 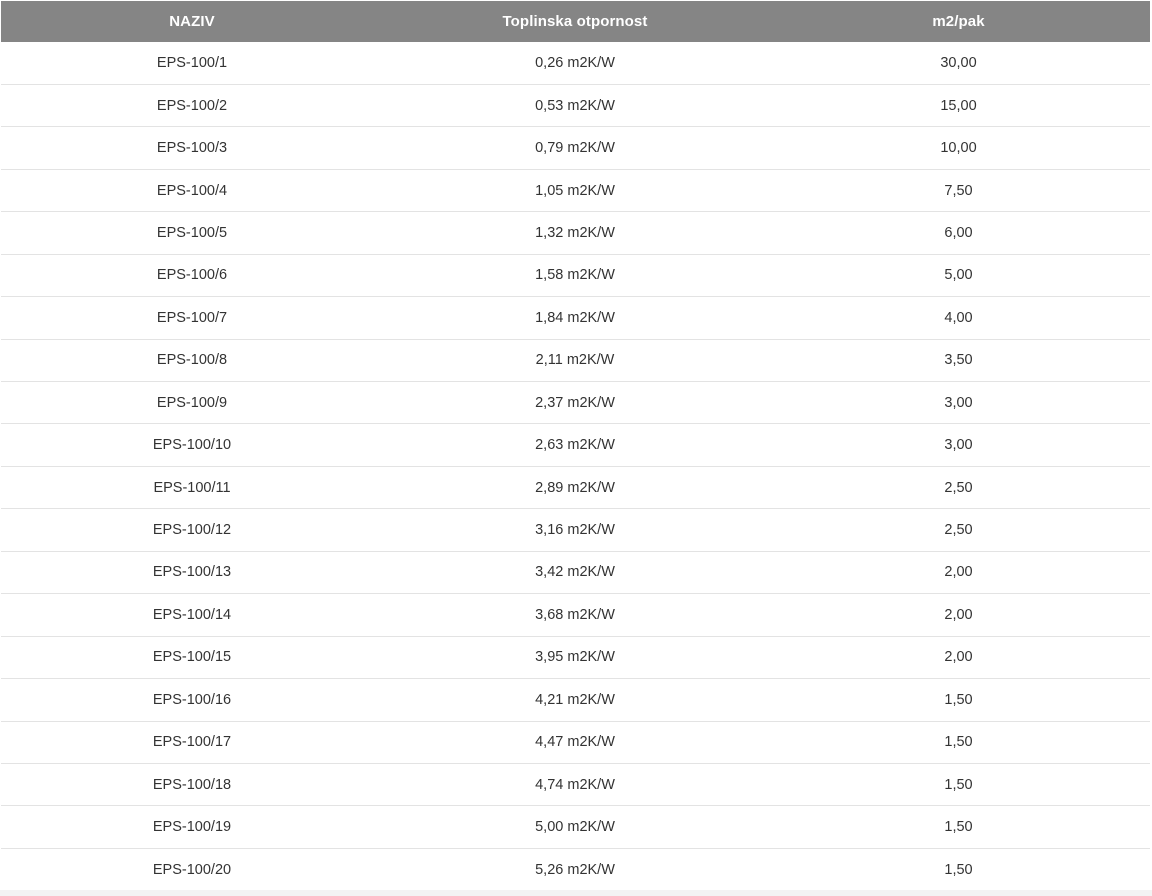 What do you see at coordinates (192, 445) in the screenshot?
I see `cell-naziv: EPS-100/10` at bounding box center [192, 445].